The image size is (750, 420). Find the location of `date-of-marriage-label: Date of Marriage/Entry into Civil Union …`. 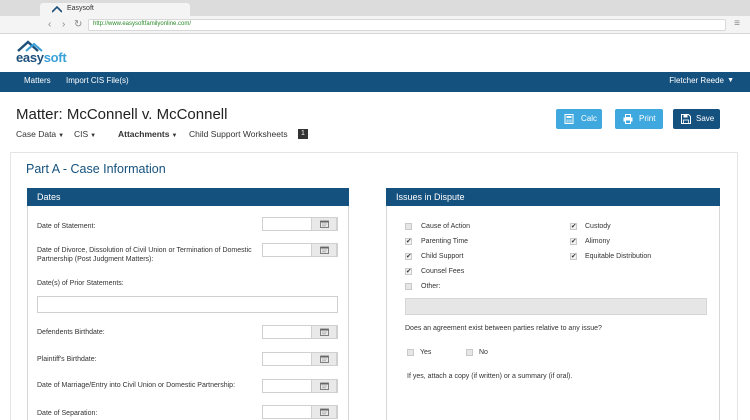

date-of-marriage-label: Date of Marriage/Entry into Civil Union … is located at coordinates (136, 385).